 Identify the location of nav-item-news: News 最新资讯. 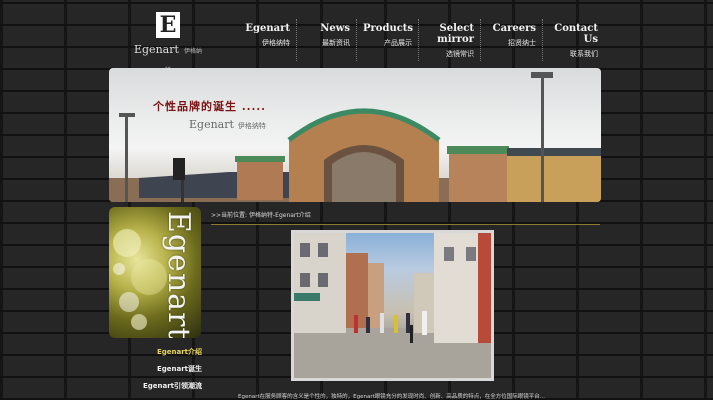
(326, 40).